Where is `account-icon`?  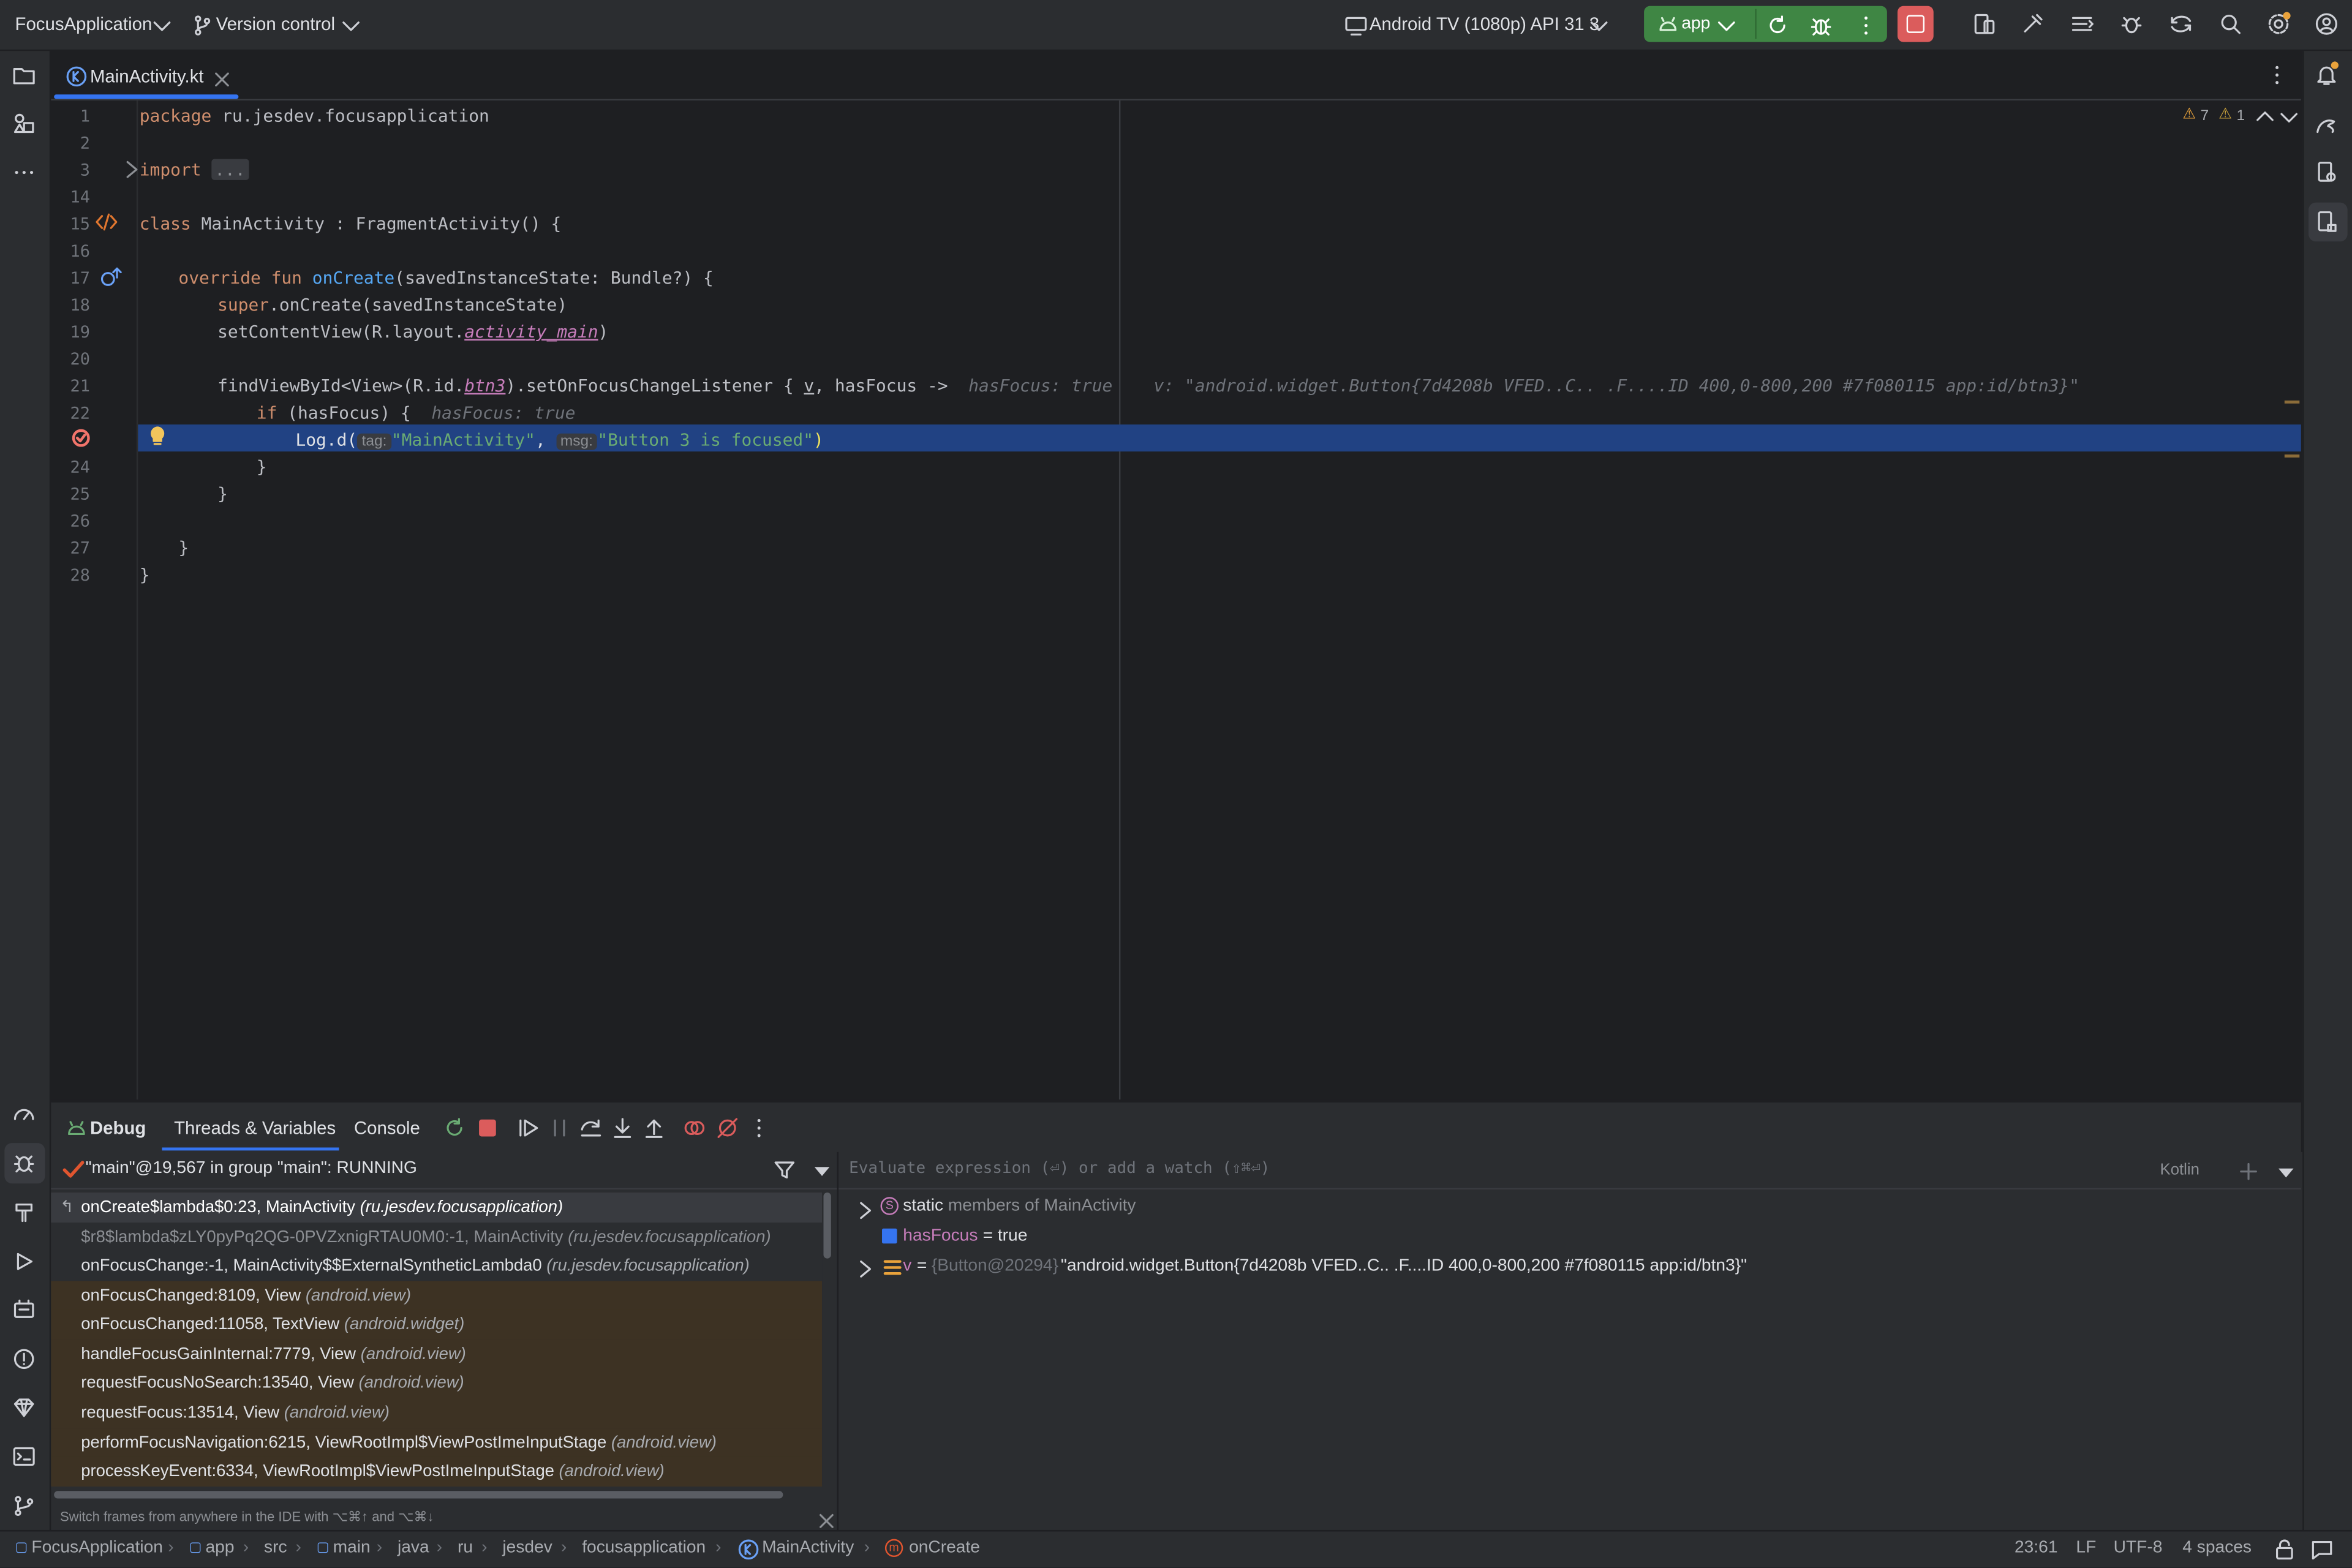 account-icon is located at coordinates (2327, 24).